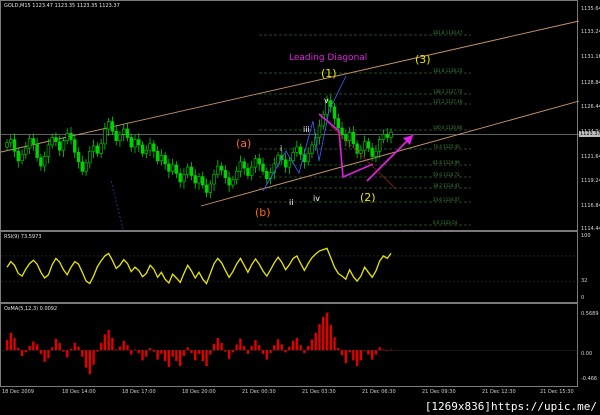  What do you see at coordinates (79, 392) in the screenshot?
I see `time-tick-label: 18 Dec 14:00` at bounding box center [79, 392].